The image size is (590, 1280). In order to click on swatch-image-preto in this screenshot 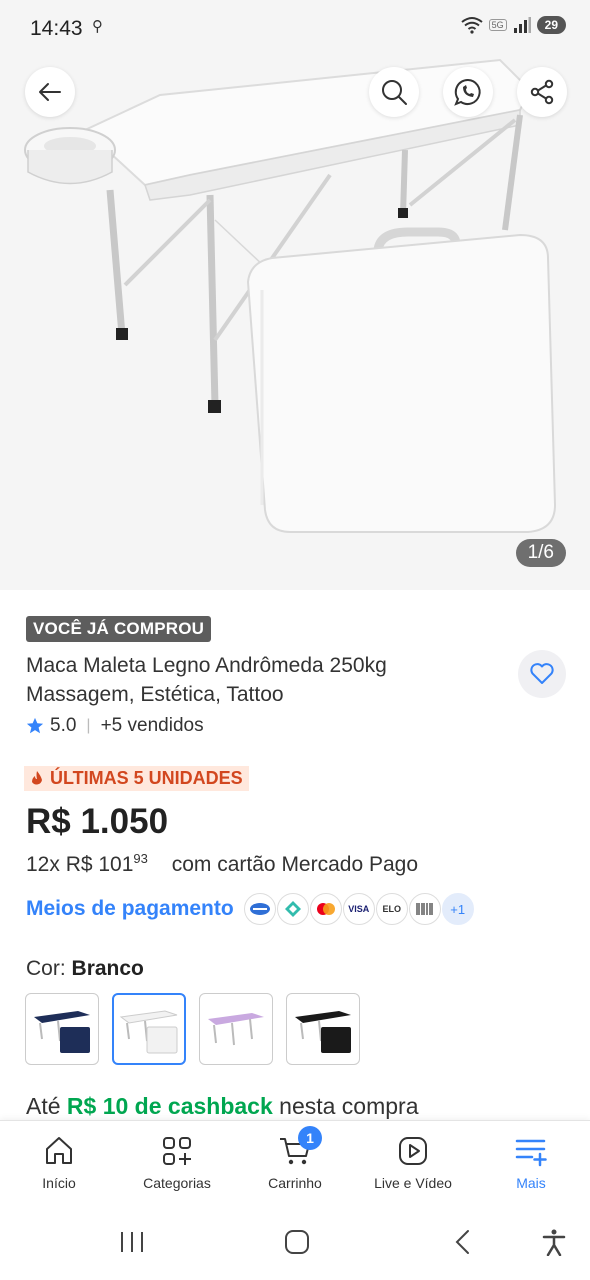, I will do `click(323, 1032)`.